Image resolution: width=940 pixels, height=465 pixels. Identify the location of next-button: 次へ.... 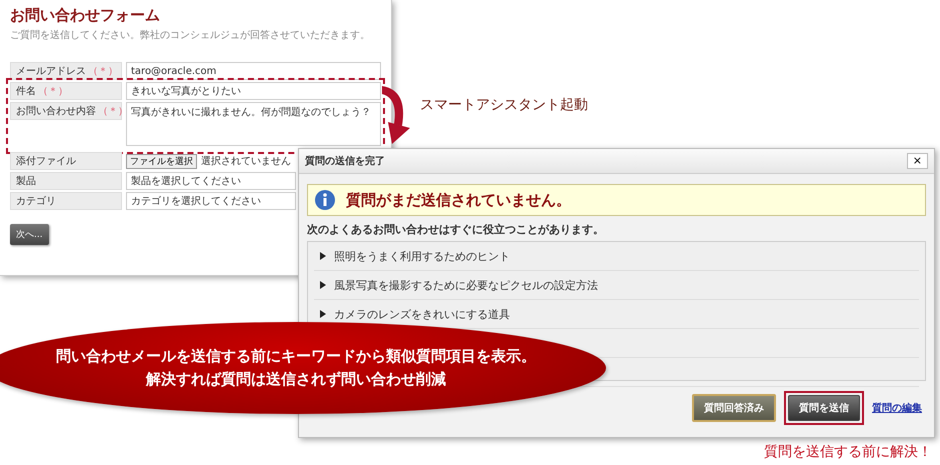
(29, 234).